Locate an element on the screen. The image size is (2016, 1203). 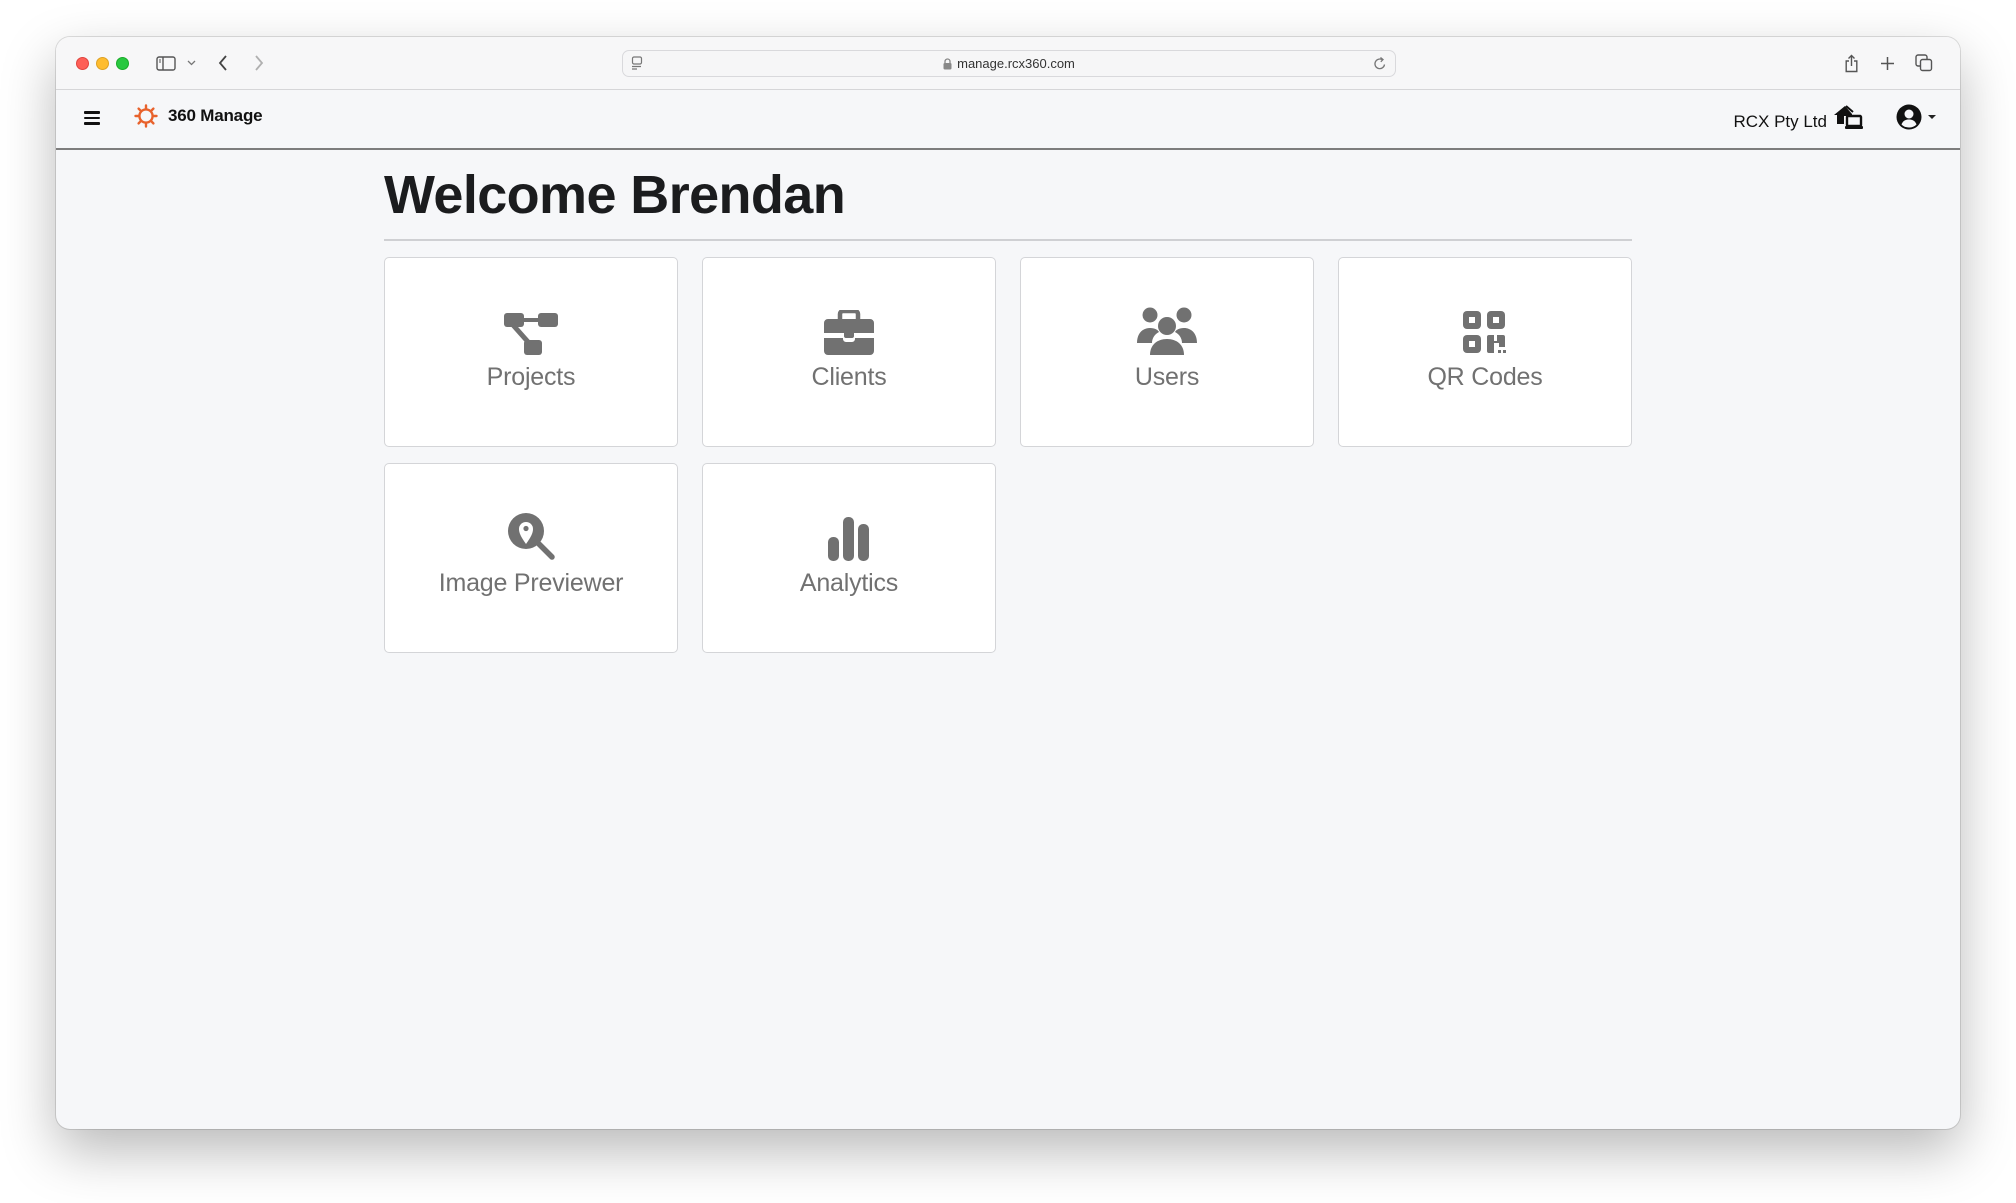
chart-bars-icon is located at coordinates (848, 538).